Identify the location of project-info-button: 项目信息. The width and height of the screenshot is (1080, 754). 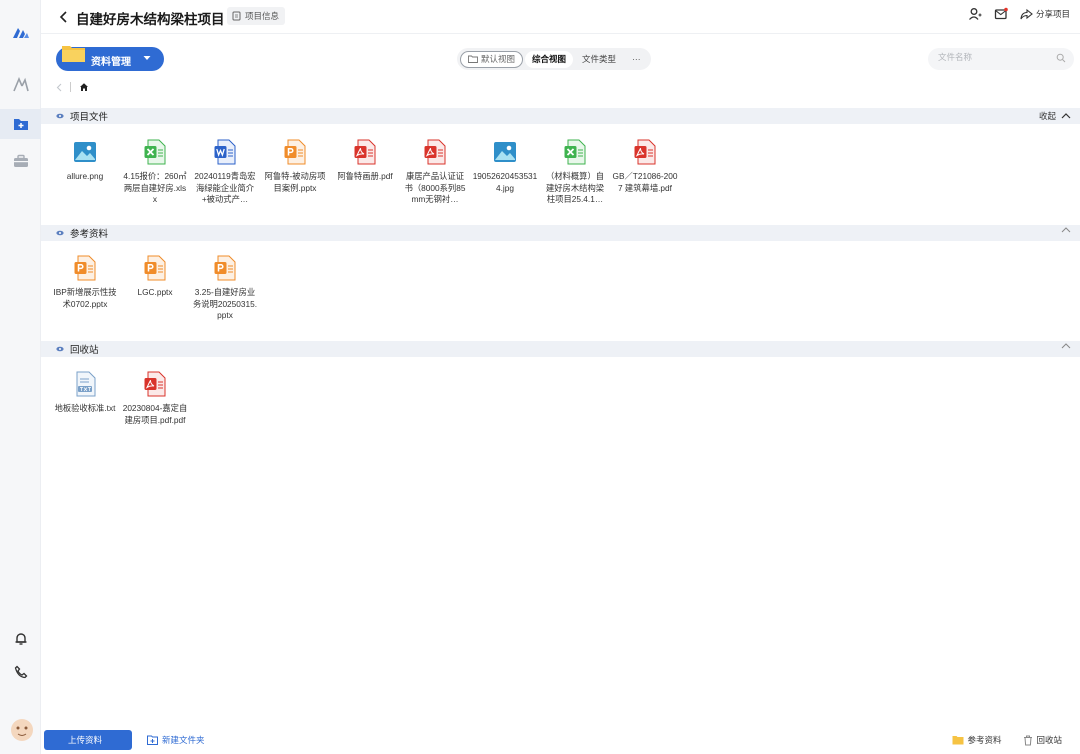
(256, 16).